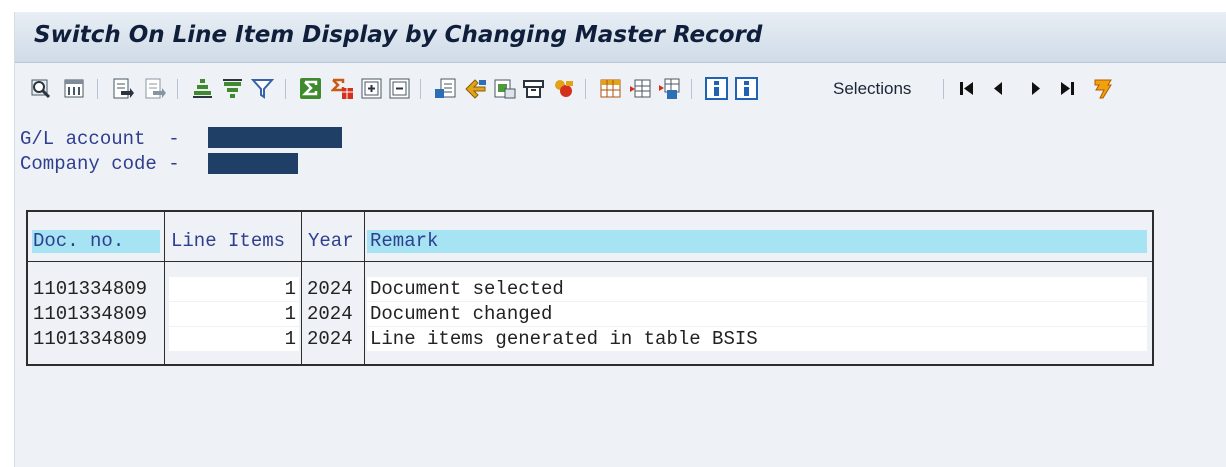  I want to click on application-toolbar: Selections, so click(620, 89).